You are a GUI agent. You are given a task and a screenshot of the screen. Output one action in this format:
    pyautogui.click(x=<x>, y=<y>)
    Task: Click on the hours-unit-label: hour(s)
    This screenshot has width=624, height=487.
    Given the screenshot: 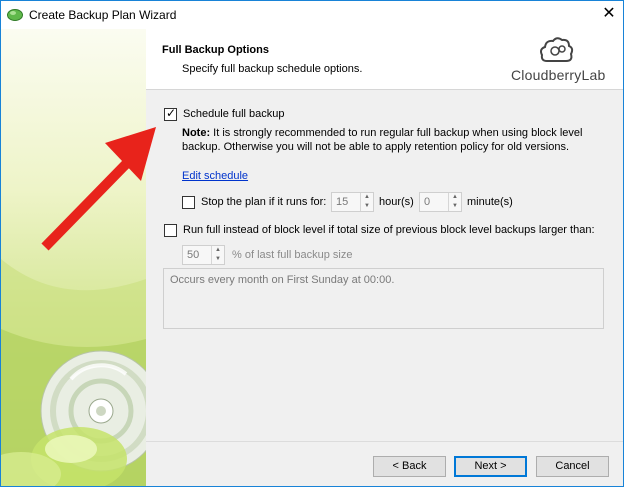 What is the action you would take?
    pyautogui.click(x=396, y=202)
    